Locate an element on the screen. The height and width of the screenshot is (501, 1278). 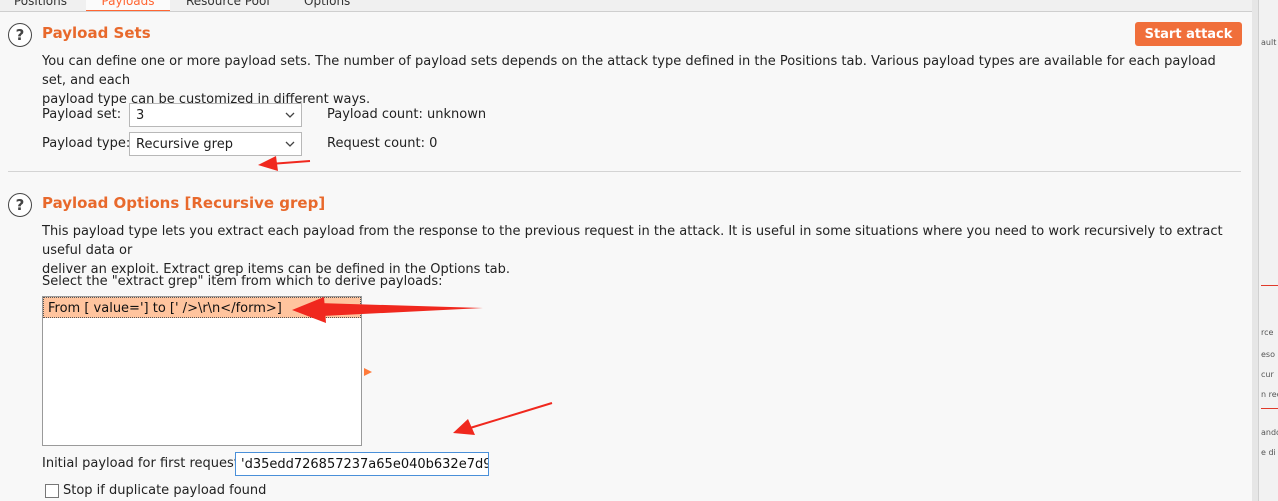
payload-count: Payload count: unknown is located at coordinates (407, 114).